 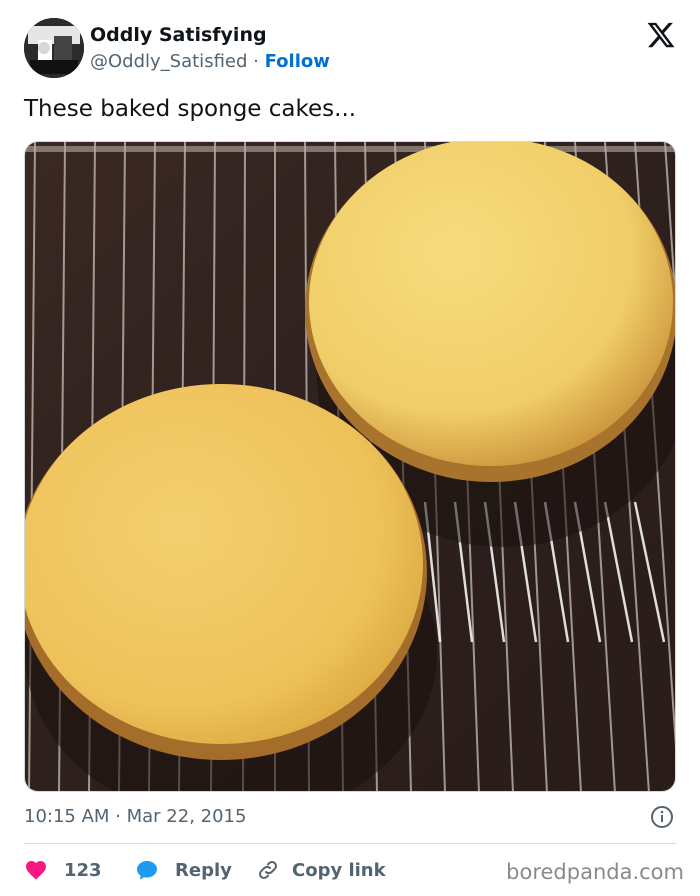 I want to click on divider, so click(x=350, y=843).